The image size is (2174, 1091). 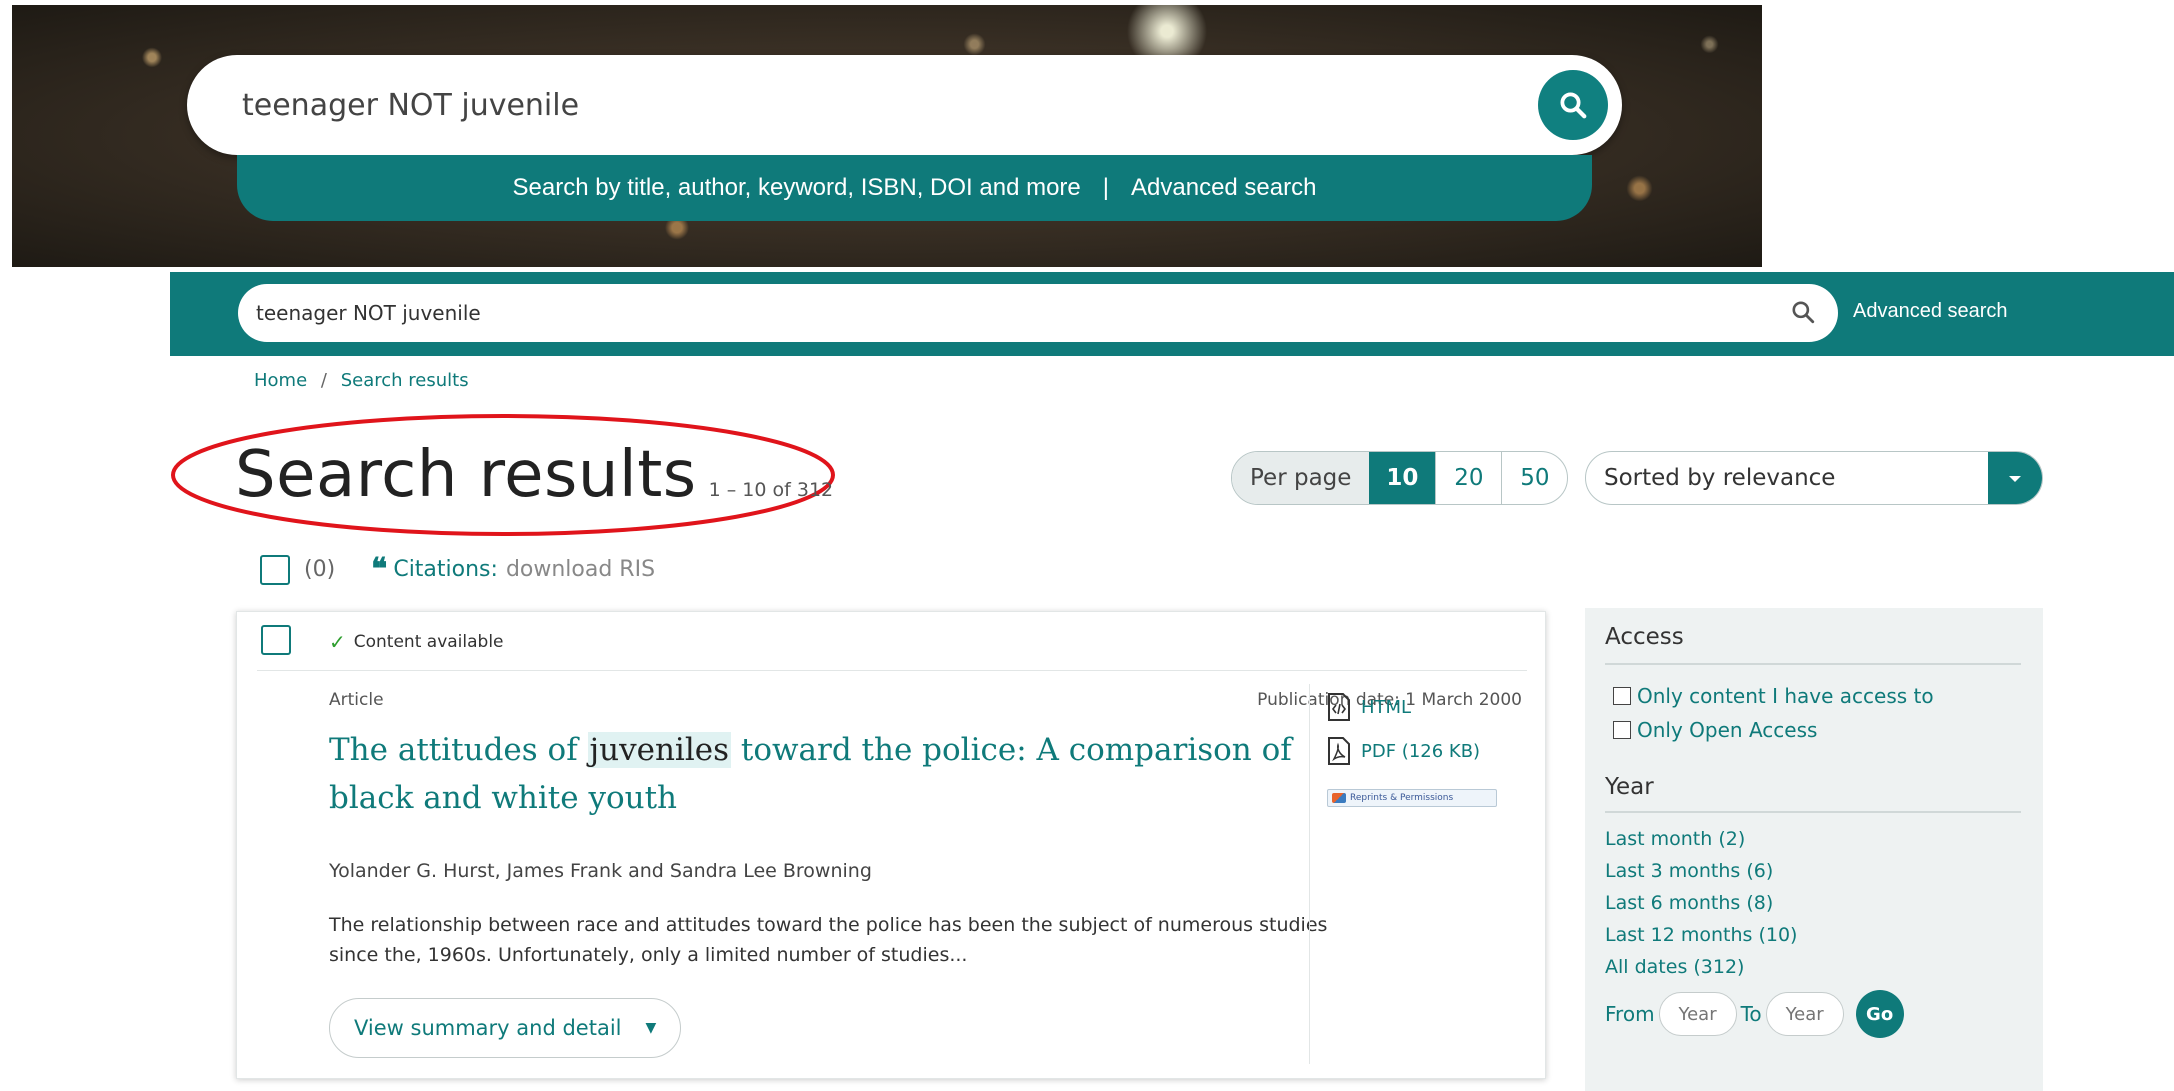 What do you see at coordinates (337, 642) in the screenshot?
I see `check-icon: ✓` at bounding box center [337, 642].